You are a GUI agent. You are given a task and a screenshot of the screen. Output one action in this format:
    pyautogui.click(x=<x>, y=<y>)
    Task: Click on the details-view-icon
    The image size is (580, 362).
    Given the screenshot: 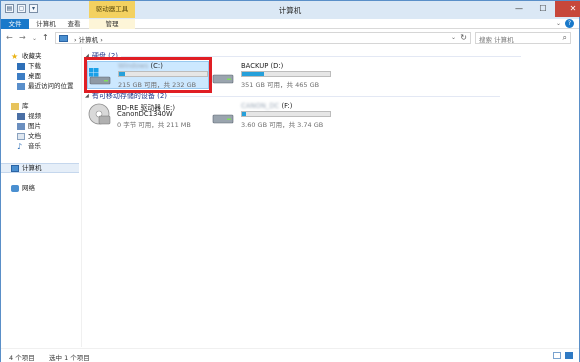 What is the action you would take?
    pyautogui.click(x=557, y=355)
    